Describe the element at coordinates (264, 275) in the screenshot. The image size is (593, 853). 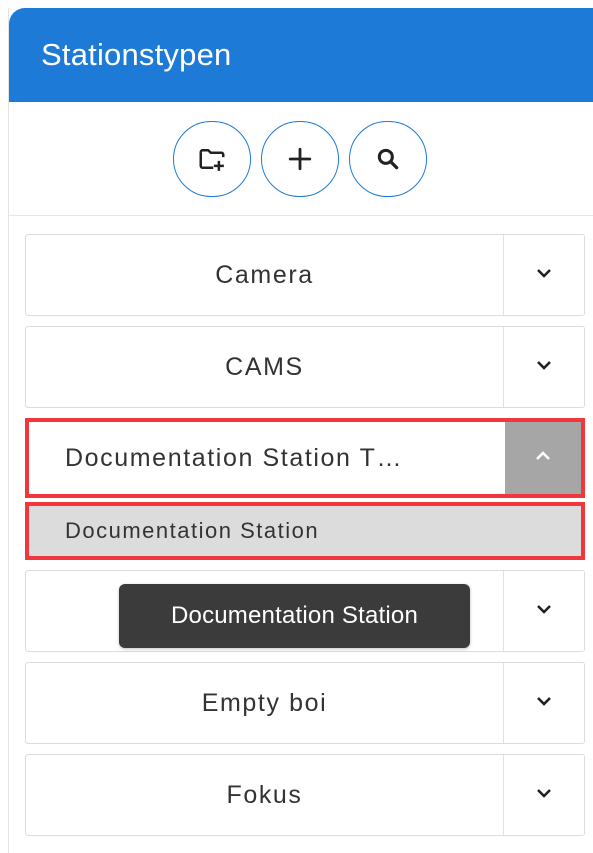
I see `group-label: Camera` at that location.